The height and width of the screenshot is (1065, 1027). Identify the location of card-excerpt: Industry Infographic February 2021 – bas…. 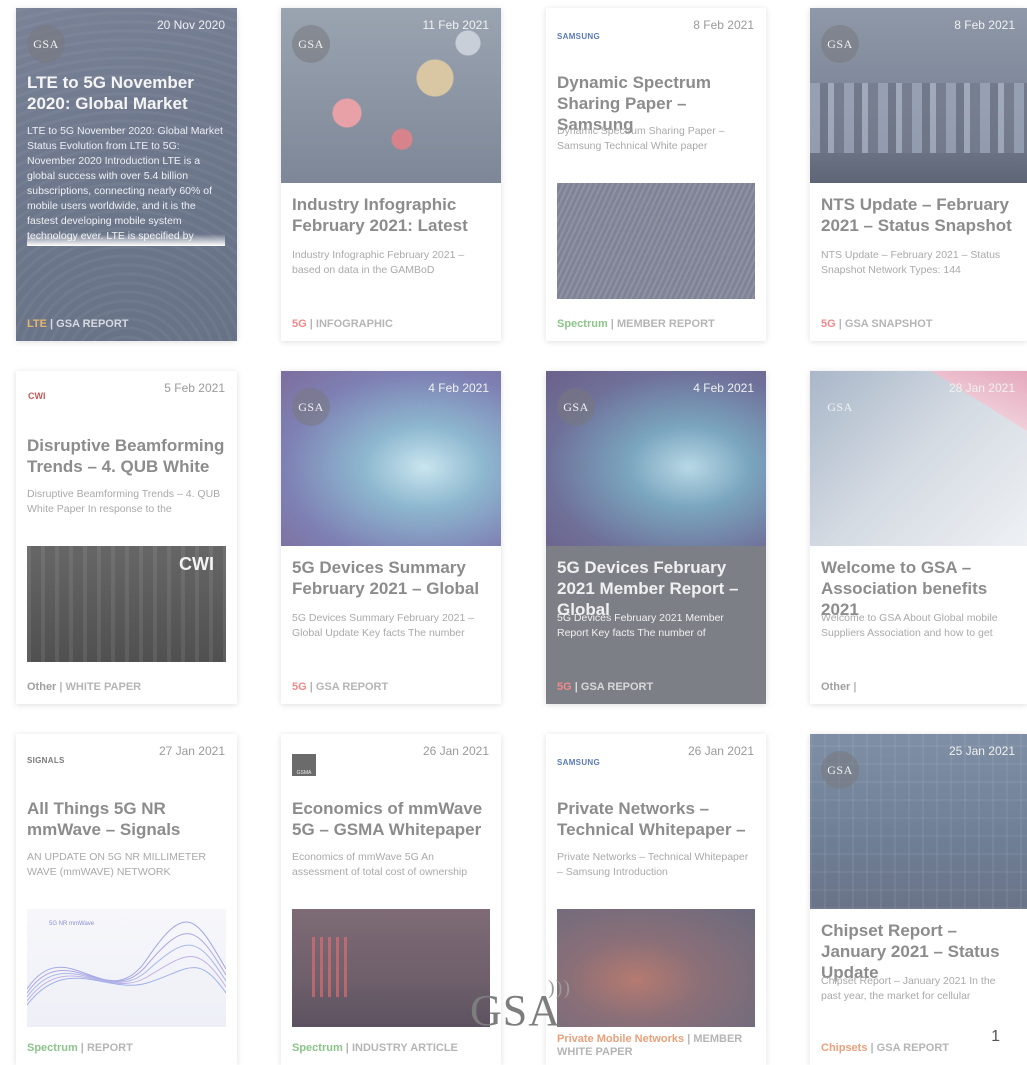
(390, 267).